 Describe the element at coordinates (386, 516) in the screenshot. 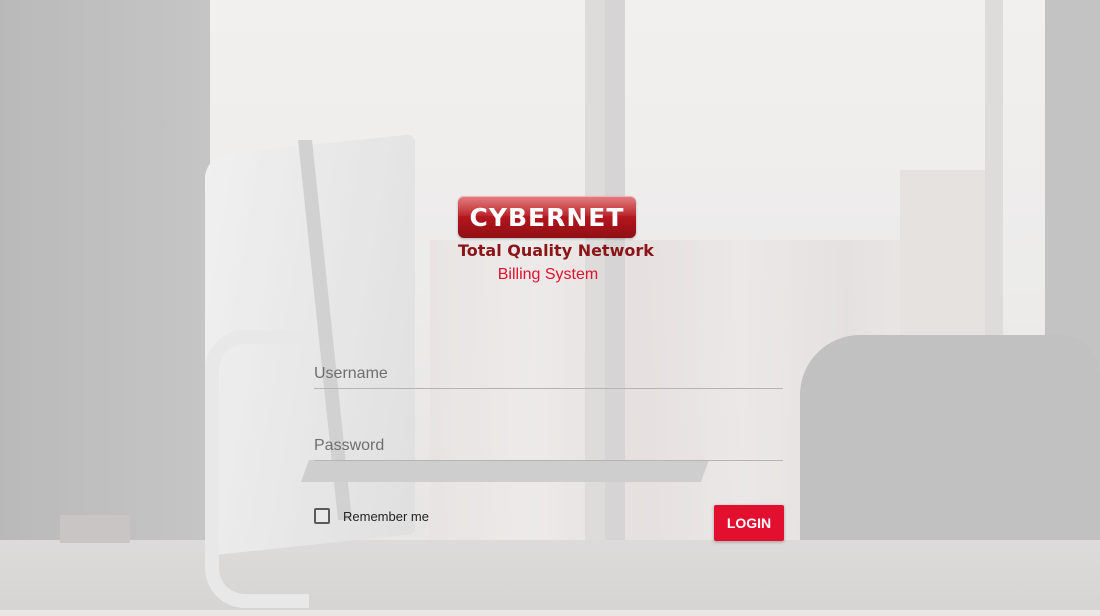

I see `remember-me-label: Remember me` at that location.